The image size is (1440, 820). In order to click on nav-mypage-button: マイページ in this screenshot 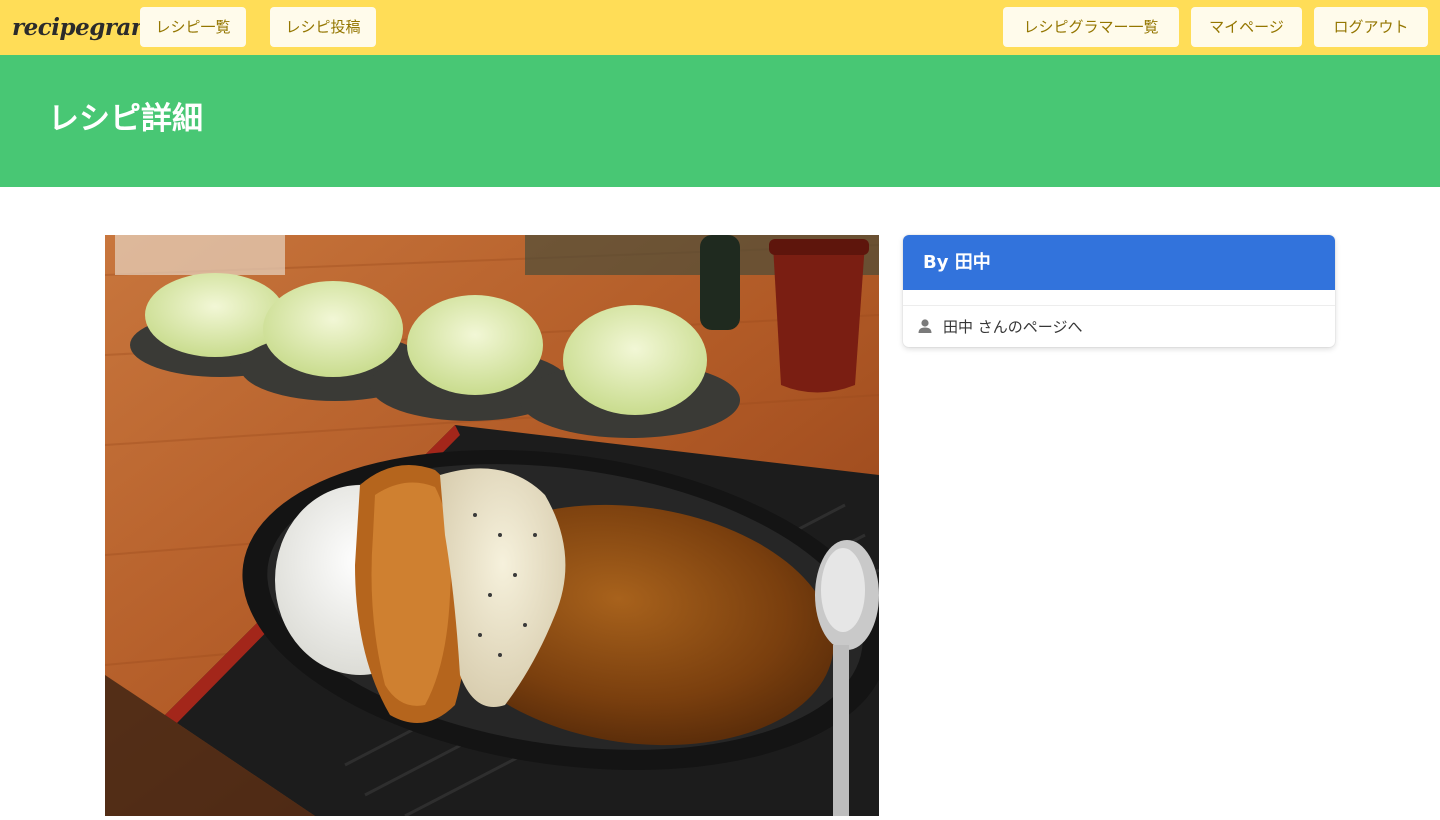, I will do `click(1246, 27)`.